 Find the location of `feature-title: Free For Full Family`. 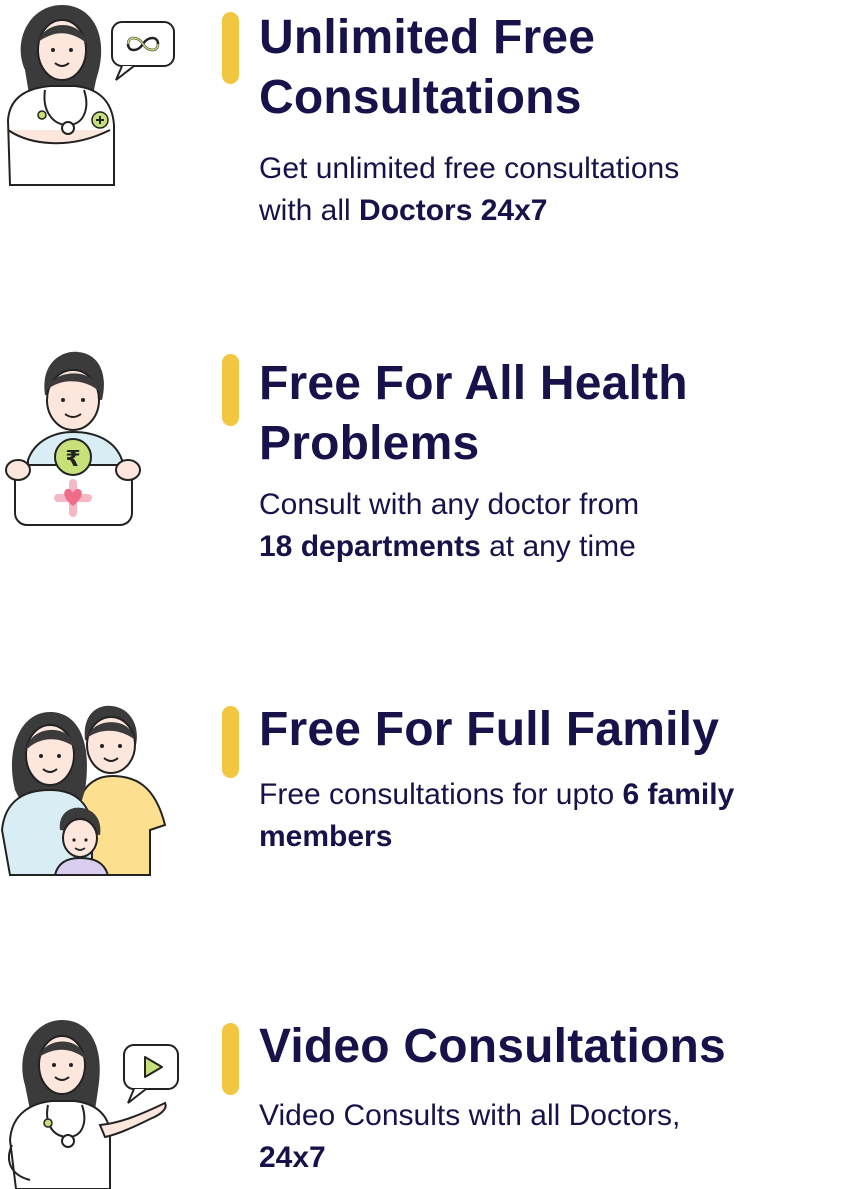

feature-title: Free For Full Family is located at coordinates (548, 730).